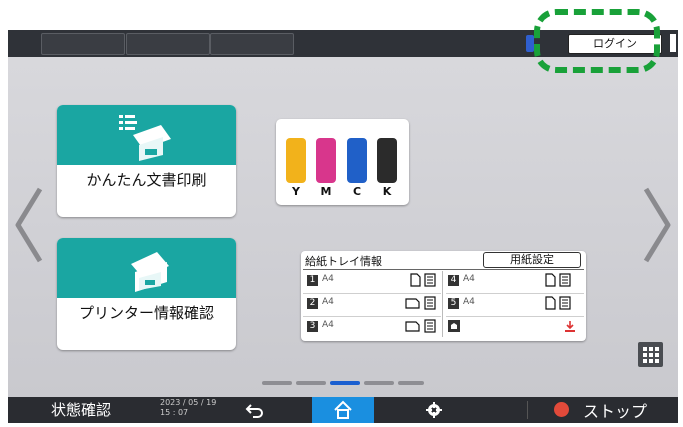 The height and width of the screenshot is (427, 683). I want to click on next-page-arrow-icon, so click(657, 225).